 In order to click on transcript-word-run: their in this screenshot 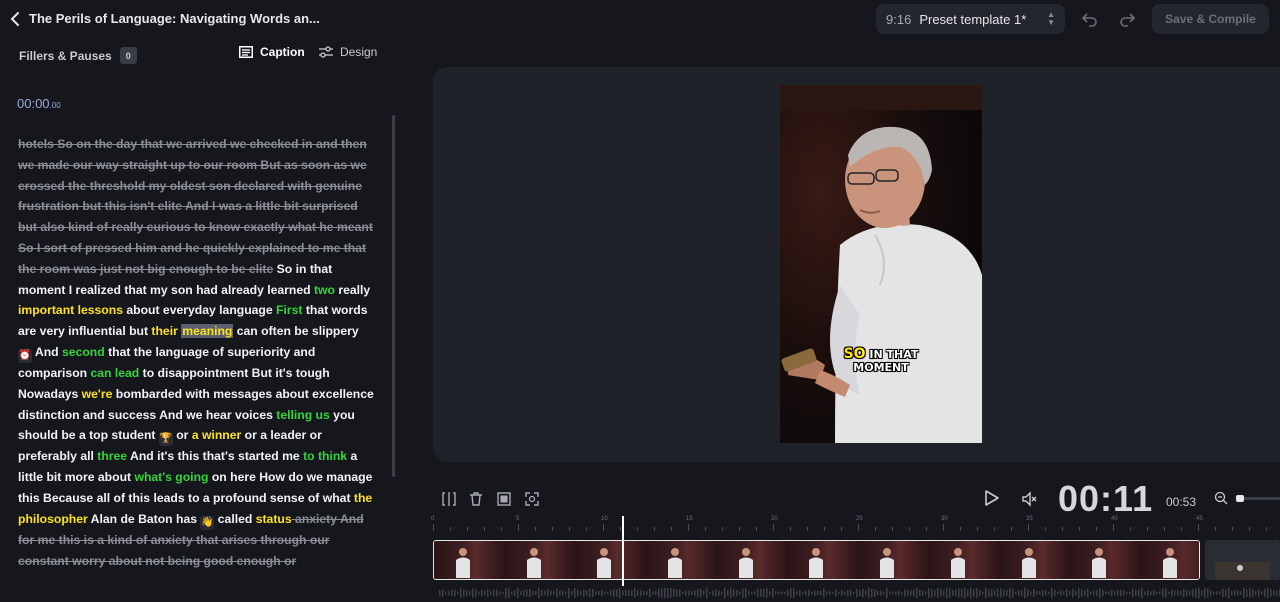, I will do `click(164, 331)`.